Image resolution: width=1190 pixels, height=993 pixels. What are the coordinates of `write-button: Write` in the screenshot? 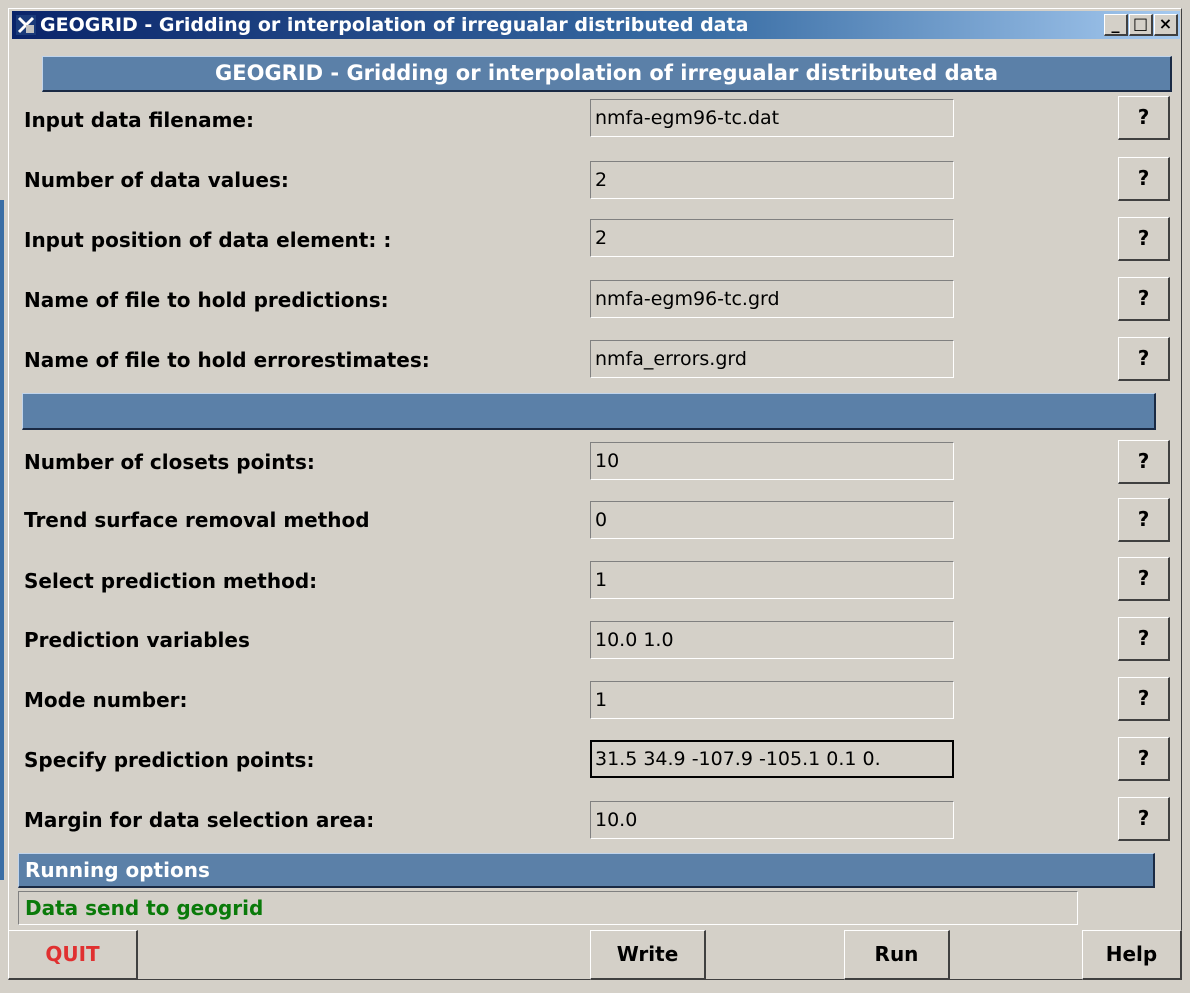 It's located at (648, 955).